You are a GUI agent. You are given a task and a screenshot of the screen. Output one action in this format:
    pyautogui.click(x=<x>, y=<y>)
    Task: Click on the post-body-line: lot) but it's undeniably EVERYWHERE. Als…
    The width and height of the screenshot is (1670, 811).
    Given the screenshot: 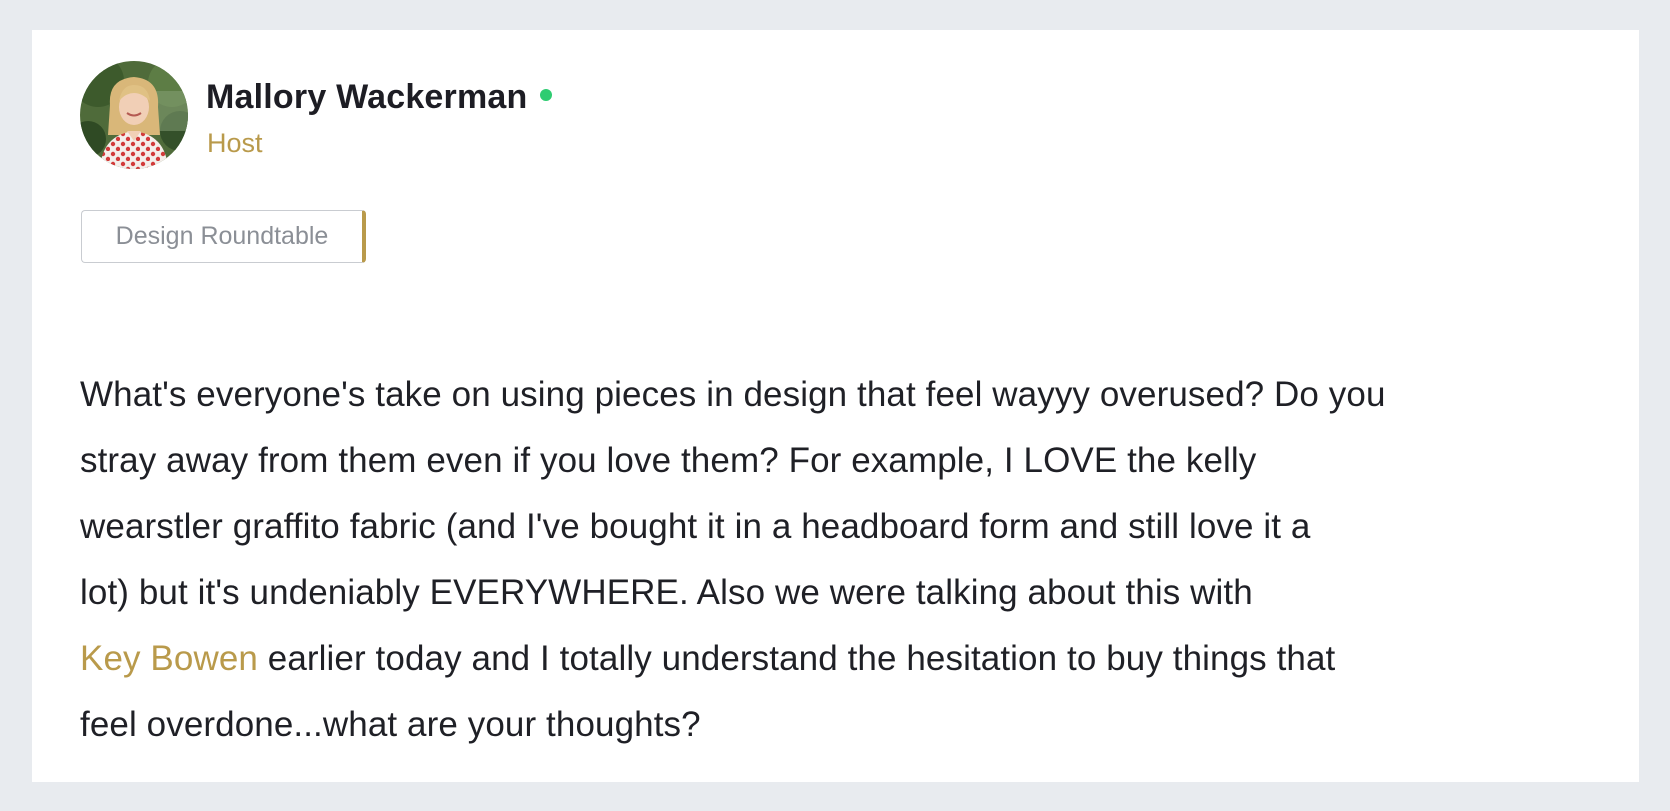 What is the action you would take?
    pyautogui.click(x=666, y=592)
    